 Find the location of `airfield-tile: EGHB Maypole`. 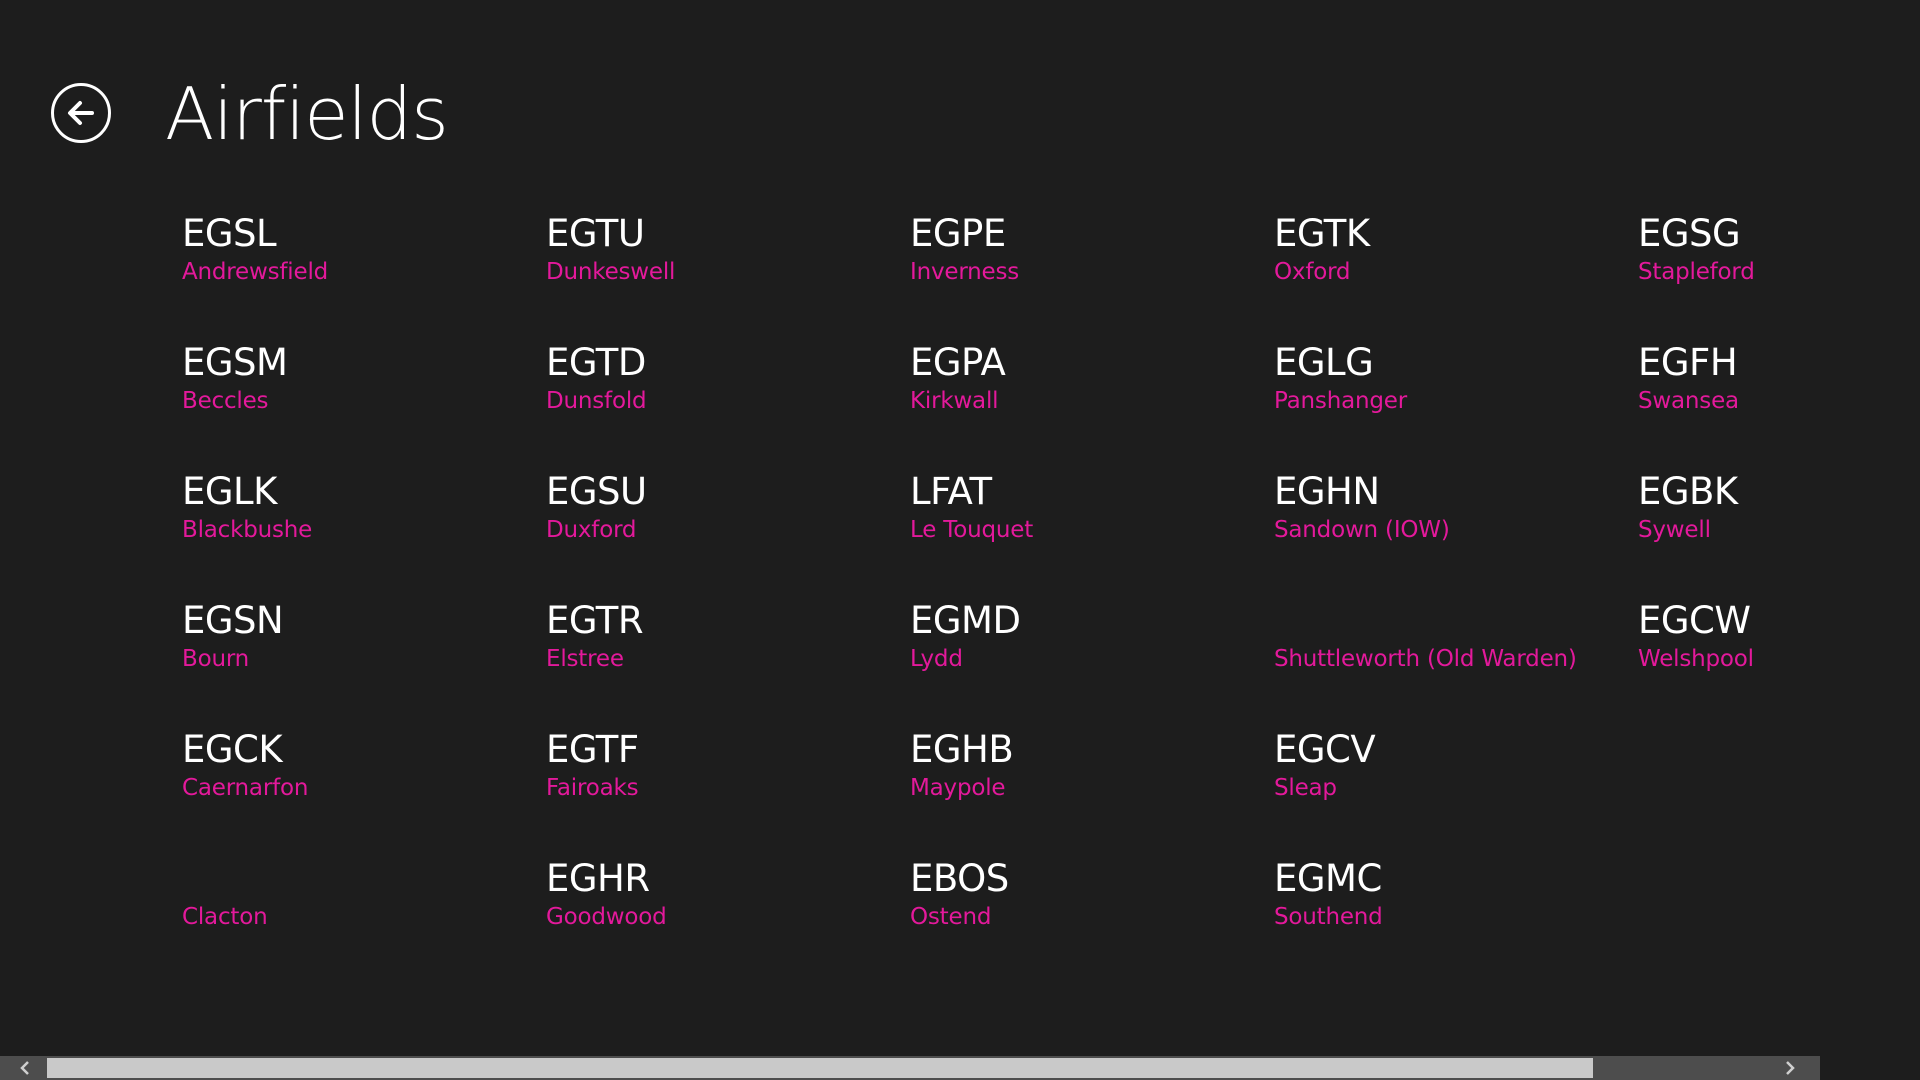

airfield-tile: EGHB Maypole is located at coordinates (1092, 790).